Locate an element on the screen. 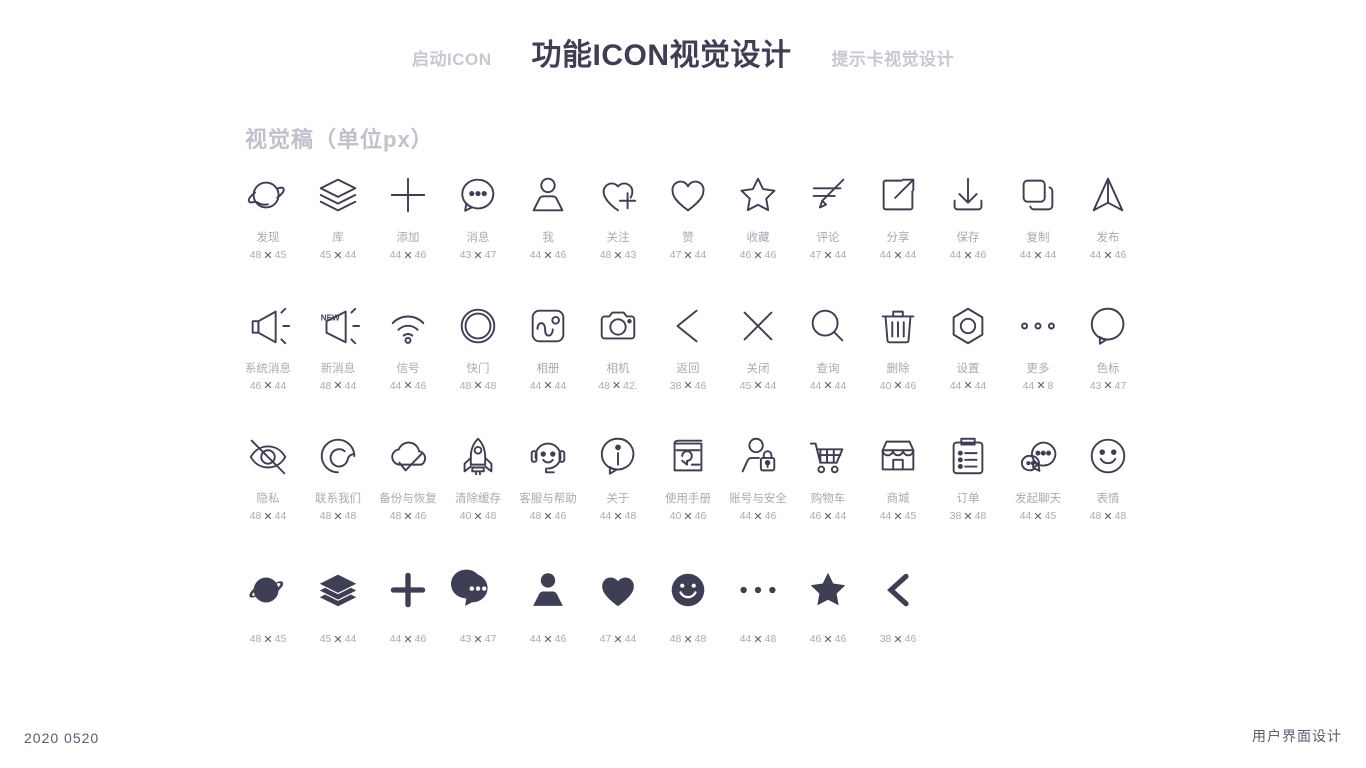 This screenshot has height=768, width=1366. icon-cell: 备份与恢复 48 ✕ 46 is located at coordinates (408, 476).